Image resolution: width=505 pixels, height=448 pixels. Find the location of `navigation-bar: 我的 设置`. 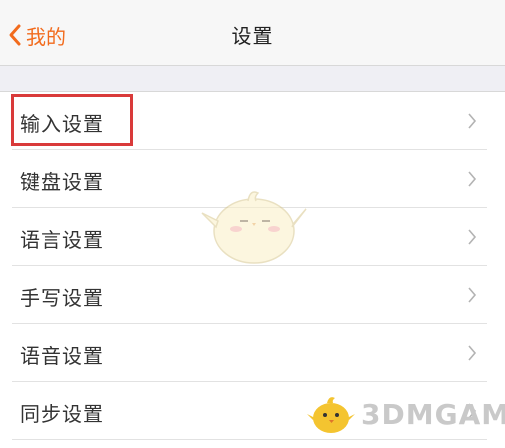

navigation-bar: 我的 设置 is located at coordinates (252, 33).